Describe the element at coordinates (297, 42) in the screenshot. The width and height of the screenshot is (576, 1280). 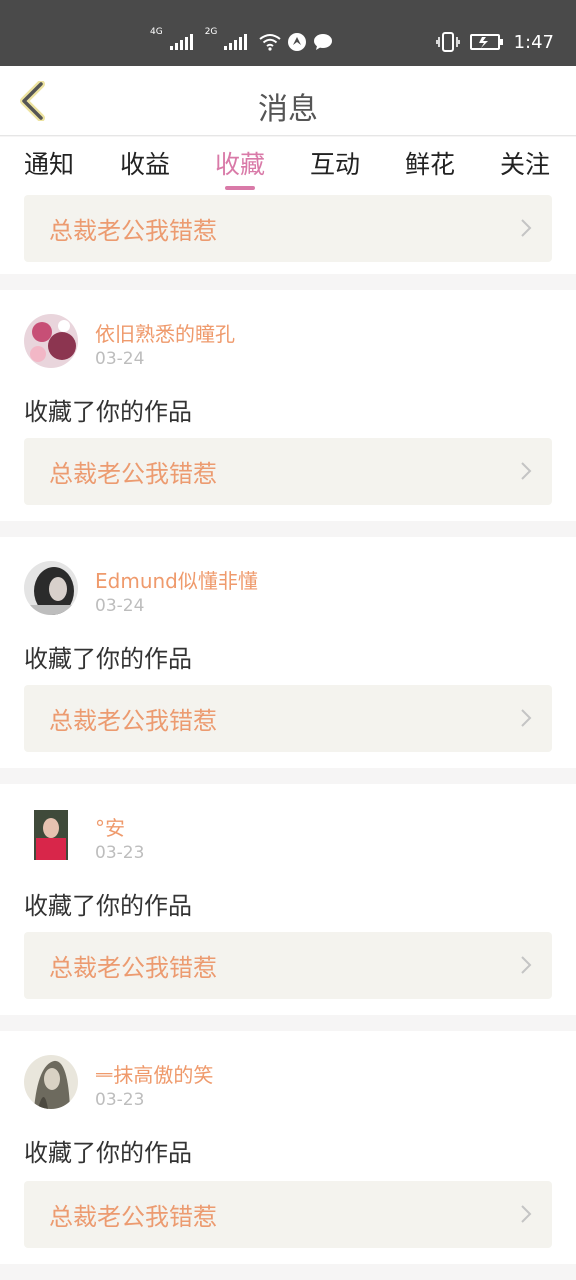
I see `app-notification-icon` at that location.